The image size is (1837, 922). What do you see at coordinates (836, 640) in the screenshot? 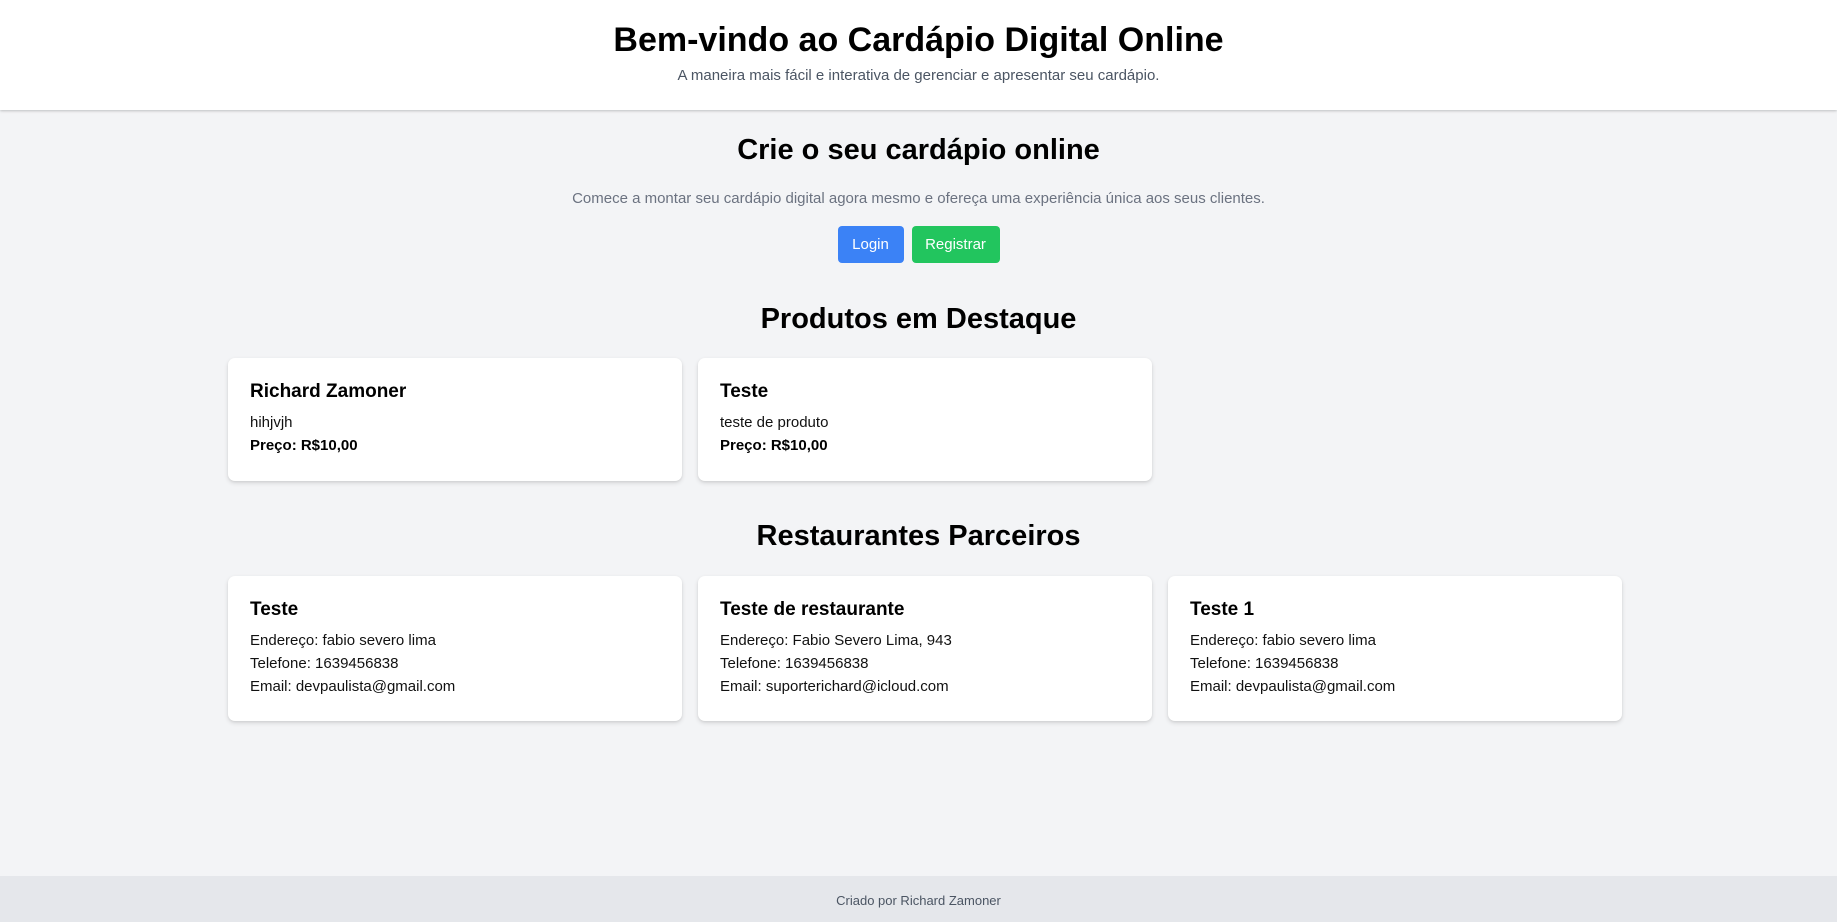
I see `restaurant-address: Endereço: Fabio Severo Lima, 943` at bounding box center [836, 640].